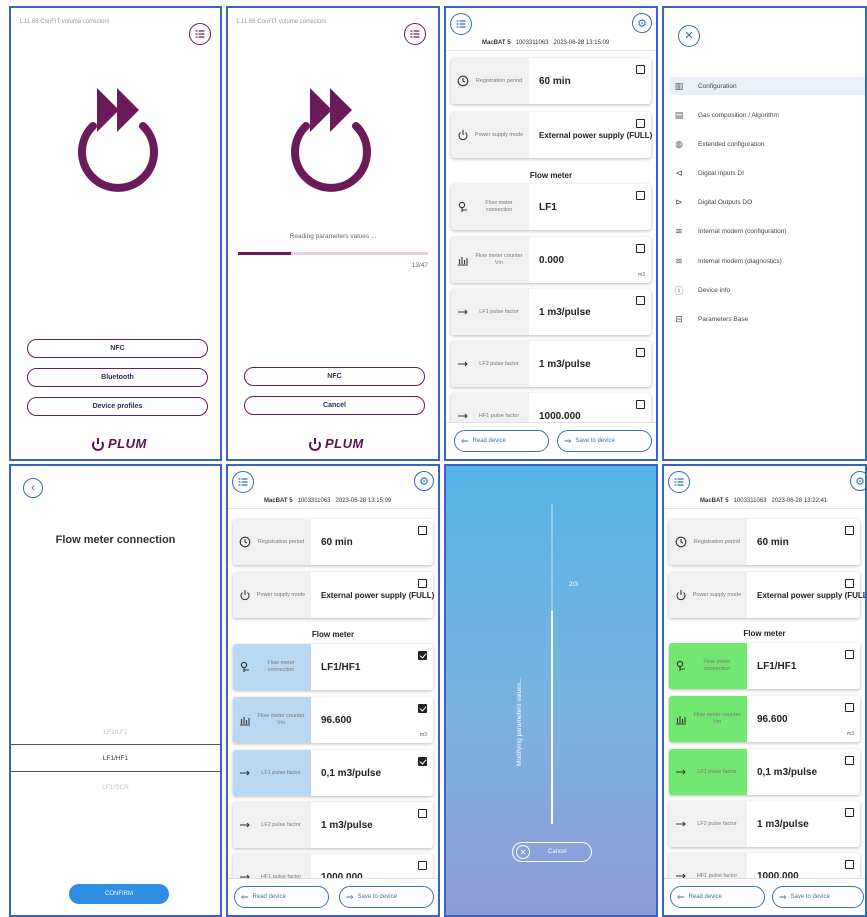 This screenshot has width=867, height=917. I want to click on device-serial: 1003311063, so click(314, 501).